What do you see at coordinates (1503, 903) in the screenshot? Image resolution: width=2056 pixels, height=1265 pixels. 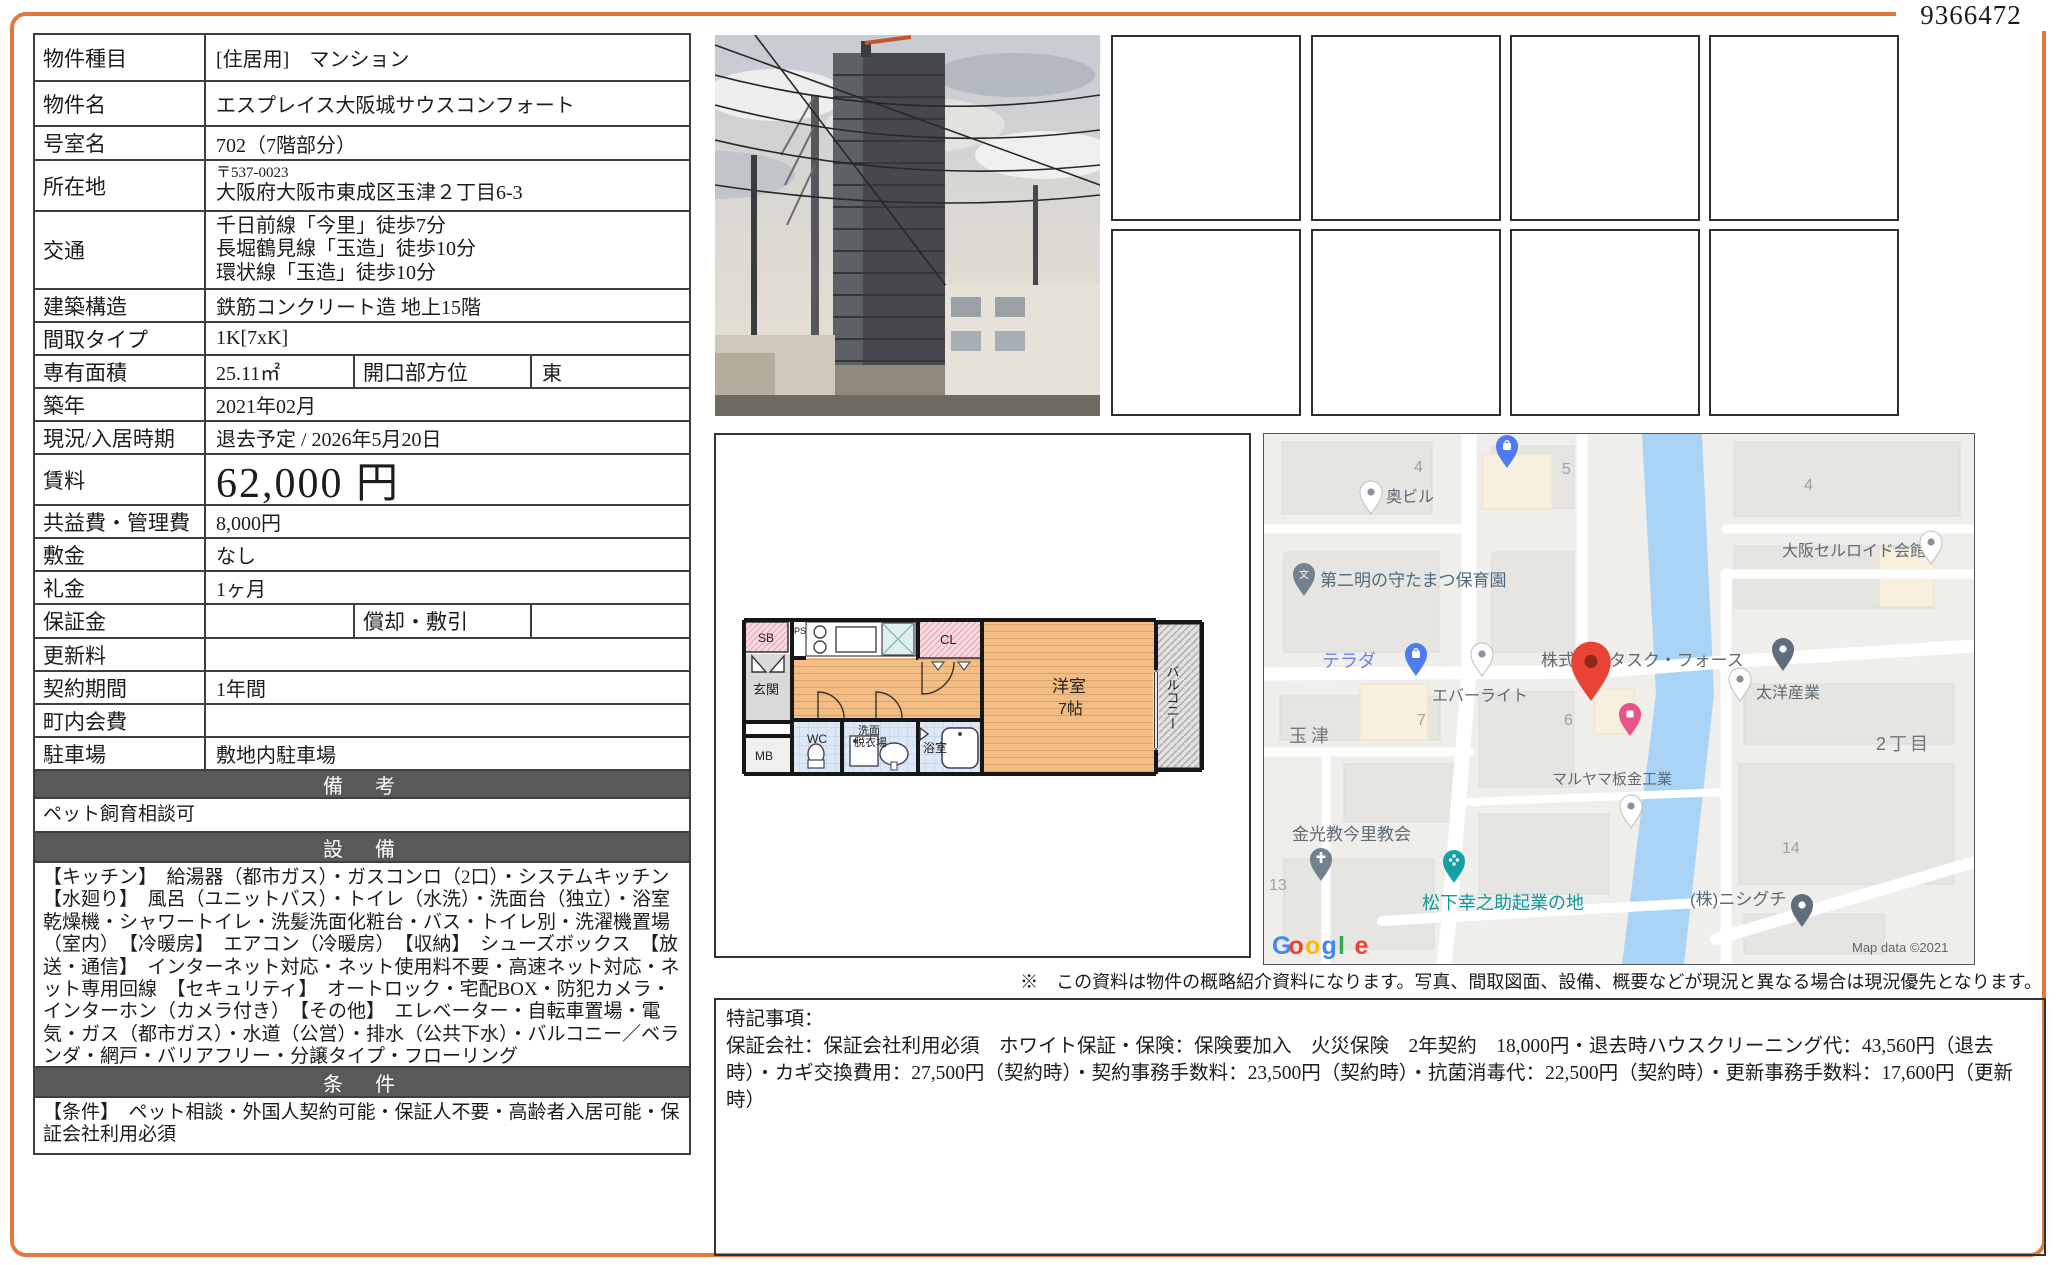 I see `map-label: 松下幸之助起業の地` at bounding box center [1503, 903].